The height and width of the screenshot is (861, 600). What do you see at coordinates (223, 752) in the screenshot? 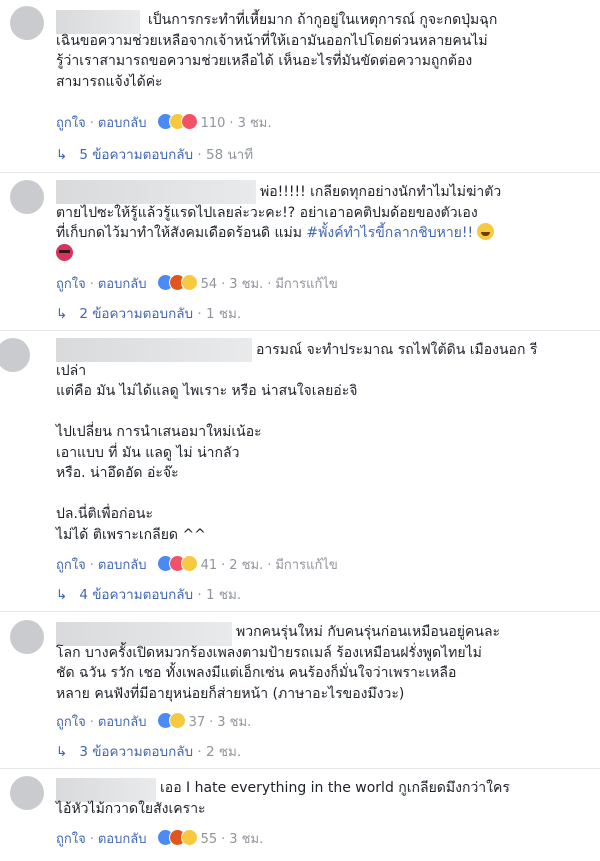
I see `replies-time: 2 ชม.` at bounding box center [223, 752].